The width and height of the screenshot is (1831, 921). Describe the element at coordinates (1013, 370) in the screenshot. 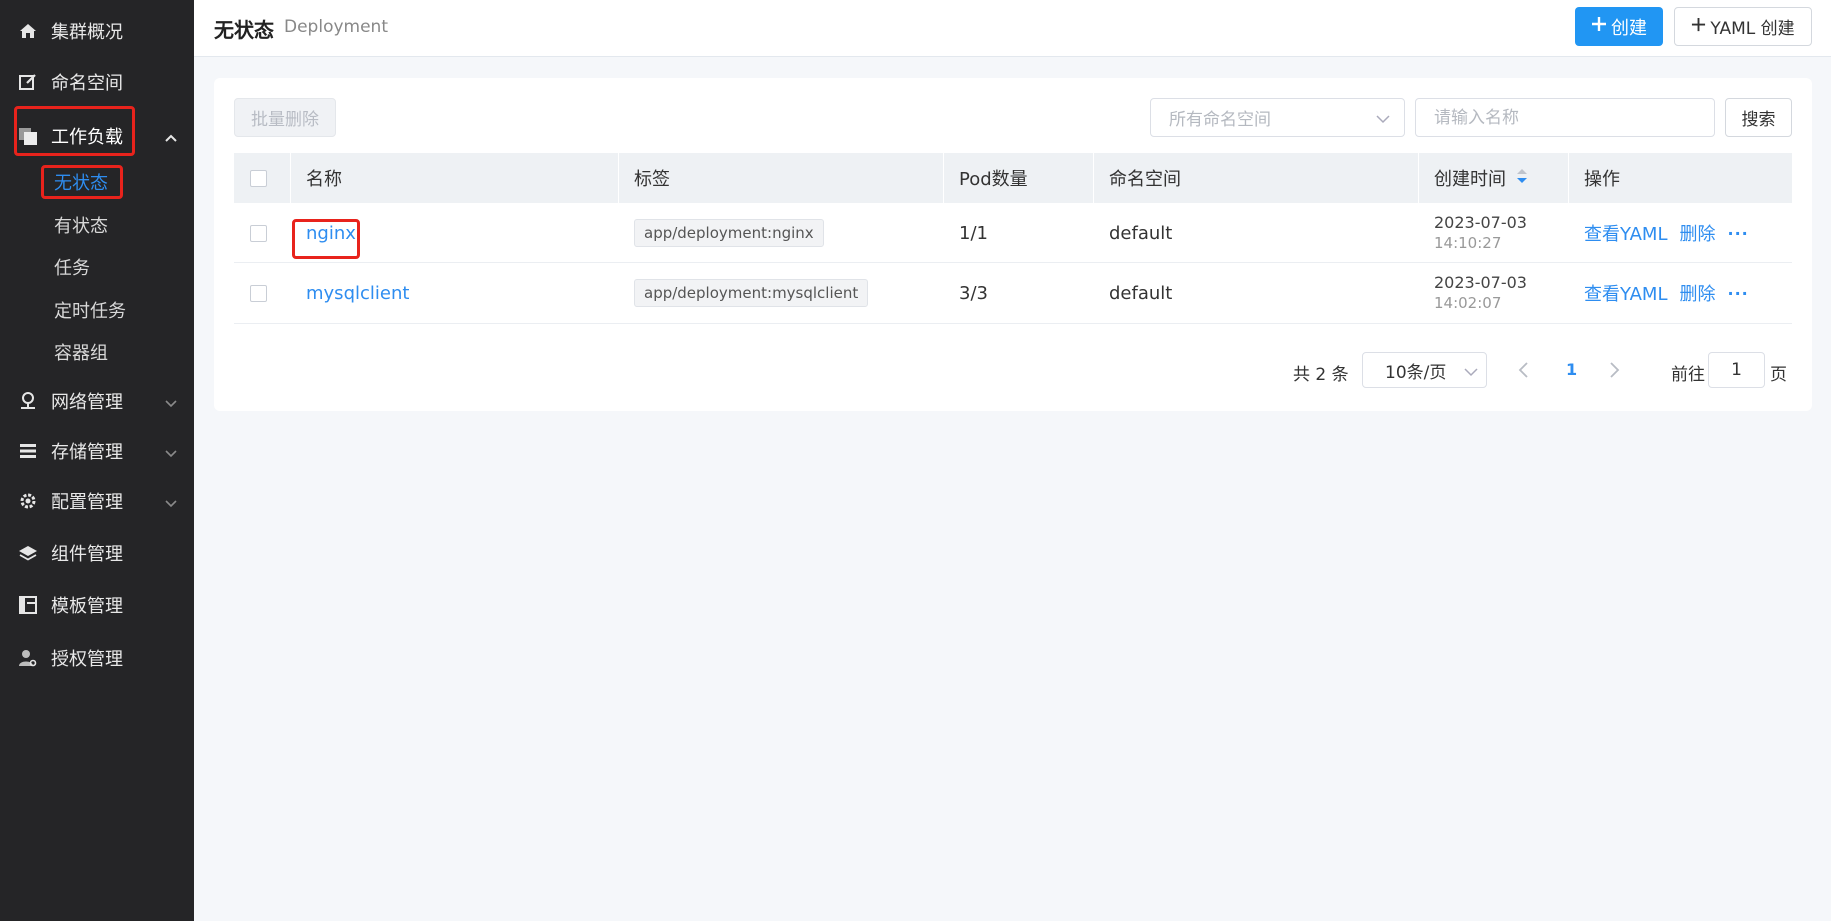

I see `pagination: 共 2 条 10条/页 1 前往 页` at that location.